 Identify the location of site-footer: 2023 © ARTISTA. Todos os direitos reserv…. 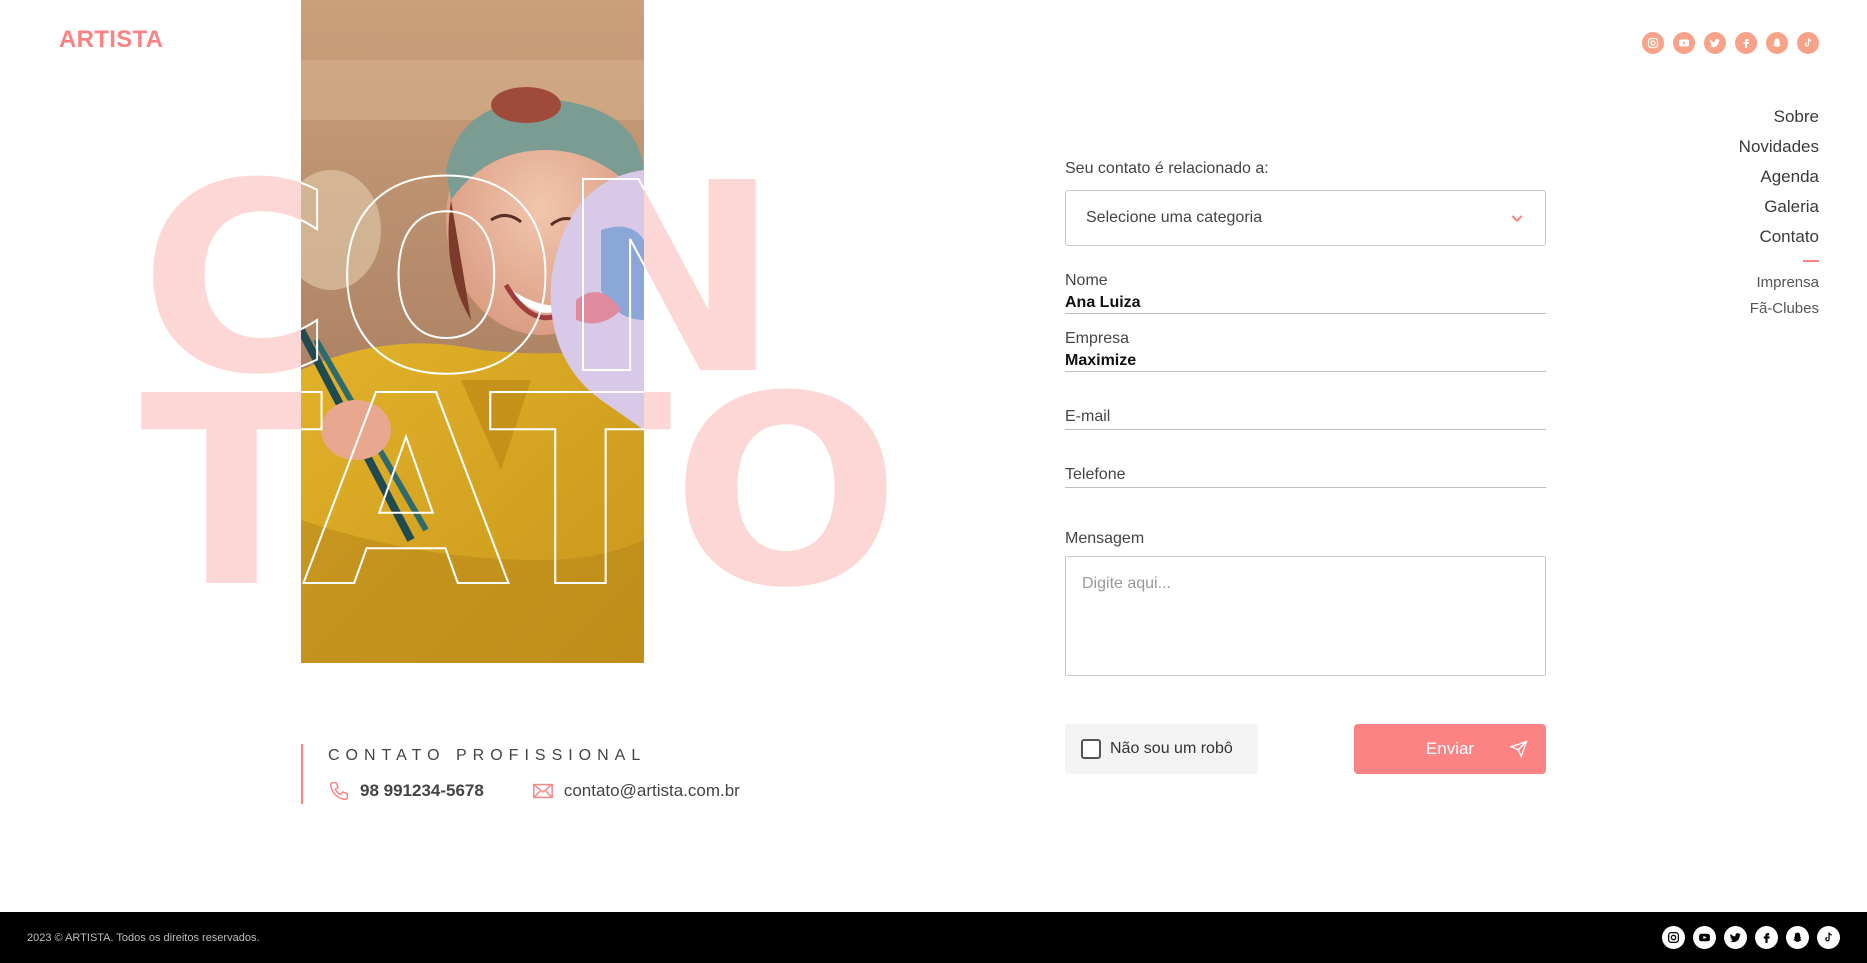
(933, 937).